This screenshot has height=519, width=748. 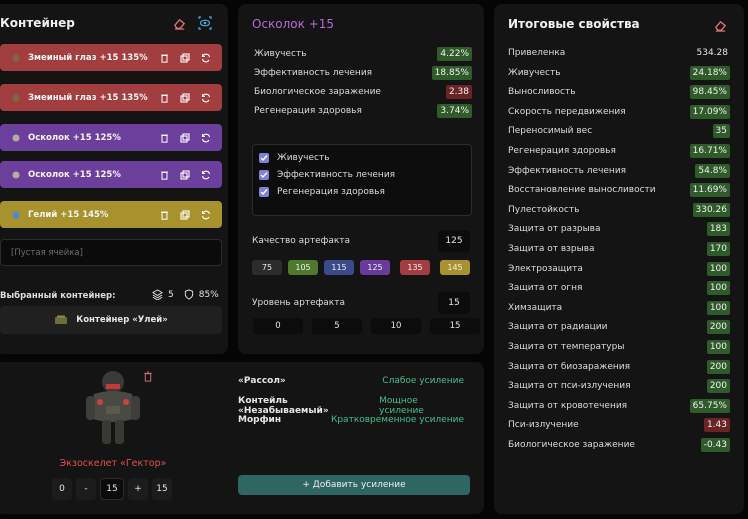 What do you see at coordinates (454, 54) in the screenshot?
I see `stat-value: 4.22%` at bounding box center [454, 54].